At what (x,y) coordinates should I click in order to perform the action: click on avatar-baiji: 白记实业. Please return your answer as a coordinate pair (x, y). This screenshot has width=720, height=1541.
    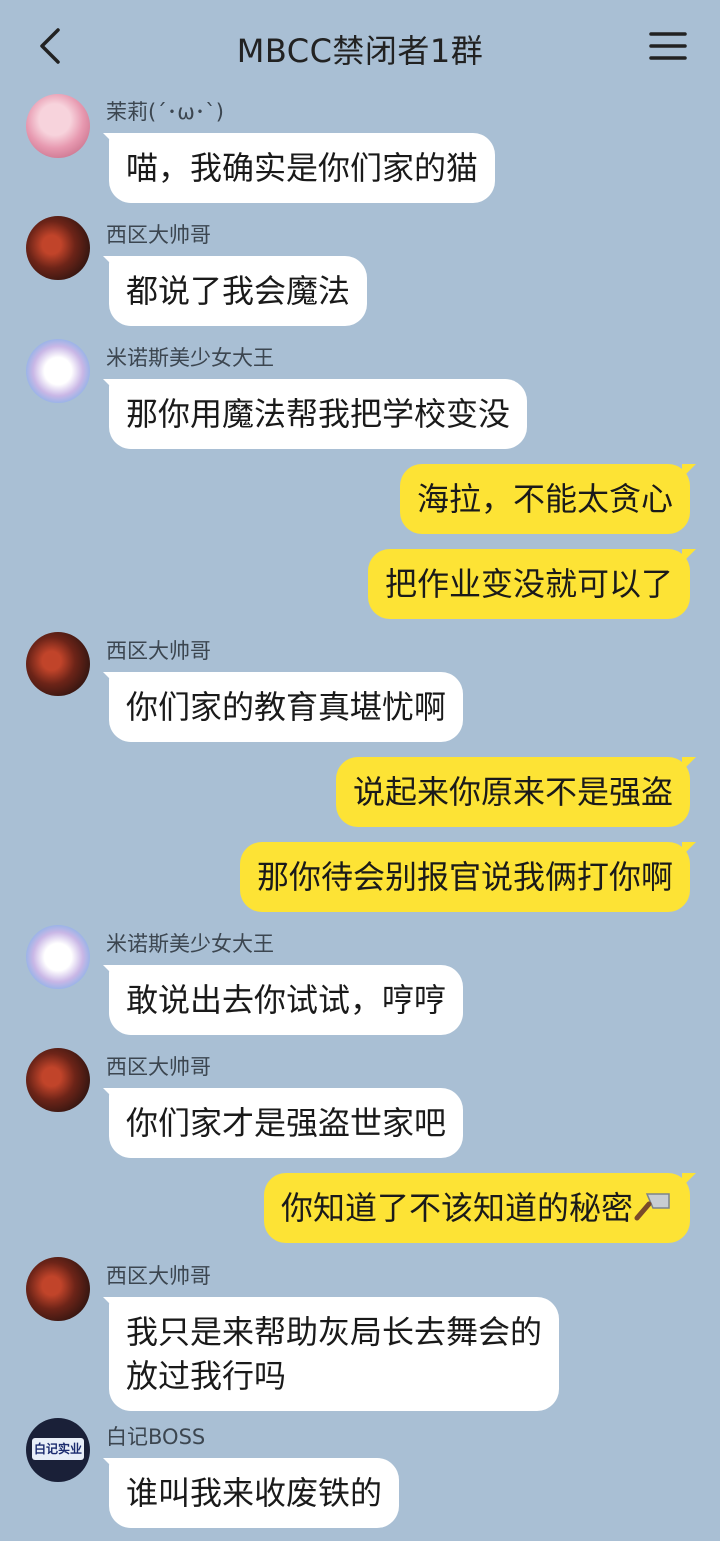
    Looking at the image, I should click on (58, 1450).